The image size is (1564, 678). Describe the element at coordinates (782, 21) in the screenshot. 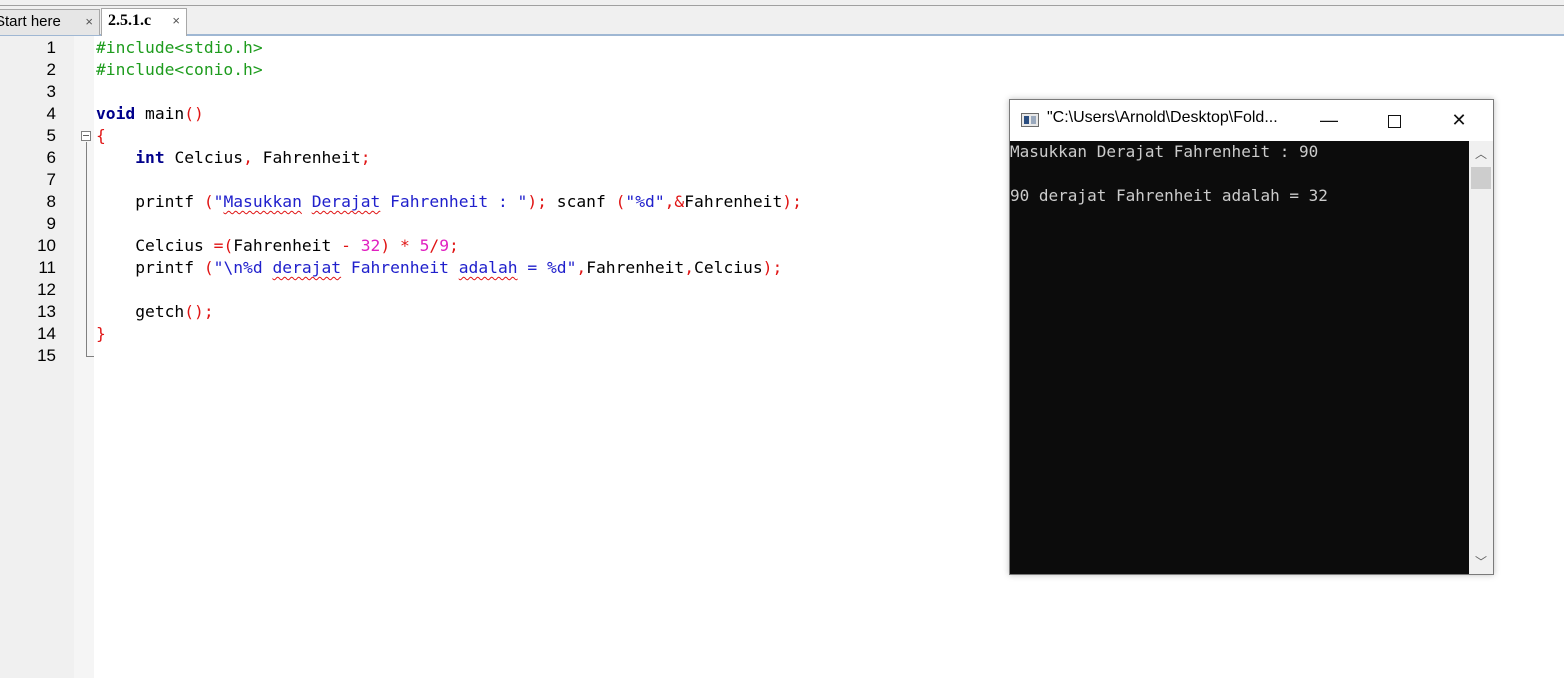

I see `tab-bar: Start here × 2.5.1.c ×` at that location.